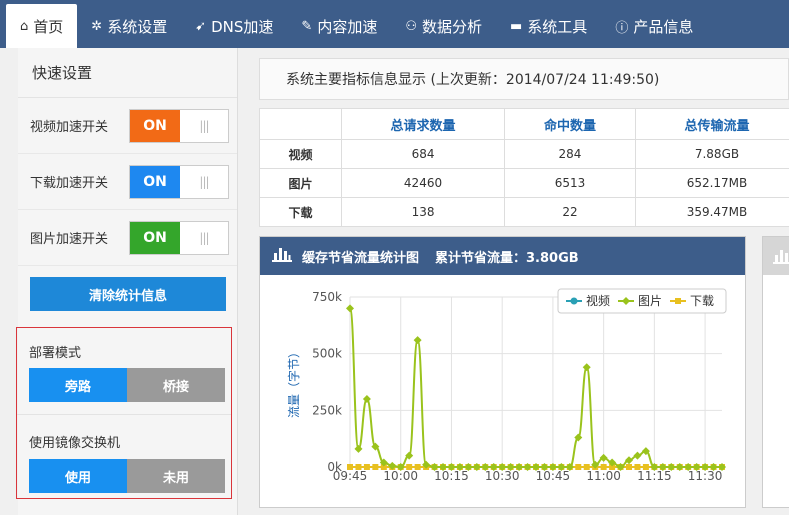 This screenshot has height=515, width=789. I want to click on nav-item-4: ⚇ 数据分析, so click(443, 26).